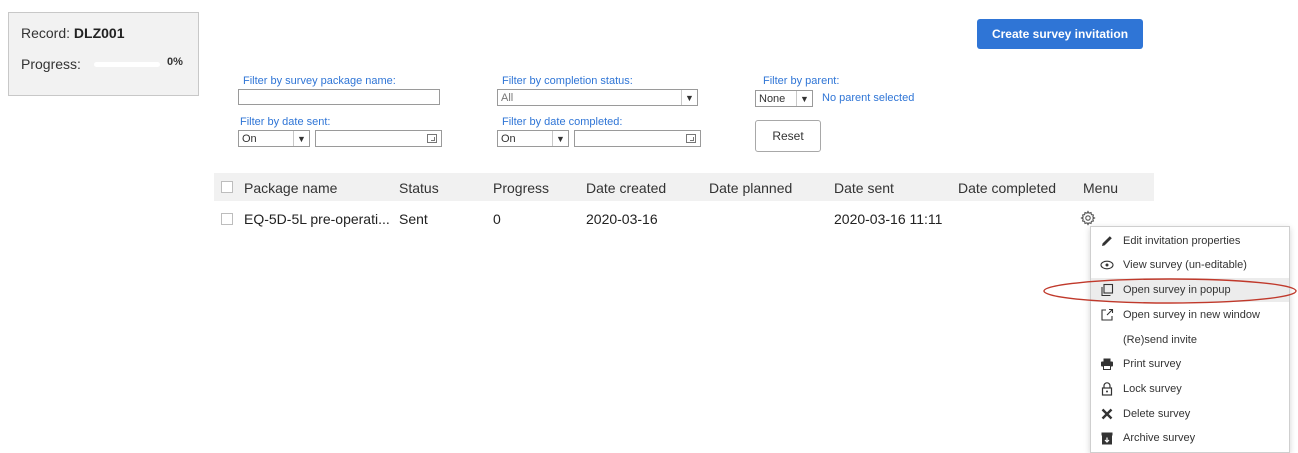 The image size is (1298, 453). I want to click on menu-item-open-survey-in-new-window: Open survey in new window, so click(1190, 315).